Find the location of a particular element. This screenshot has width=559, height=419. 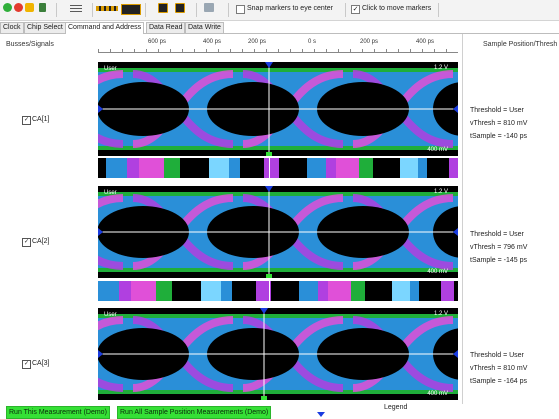

tsample-value: tSample = -140 ps is located at coordinates (499, 136).